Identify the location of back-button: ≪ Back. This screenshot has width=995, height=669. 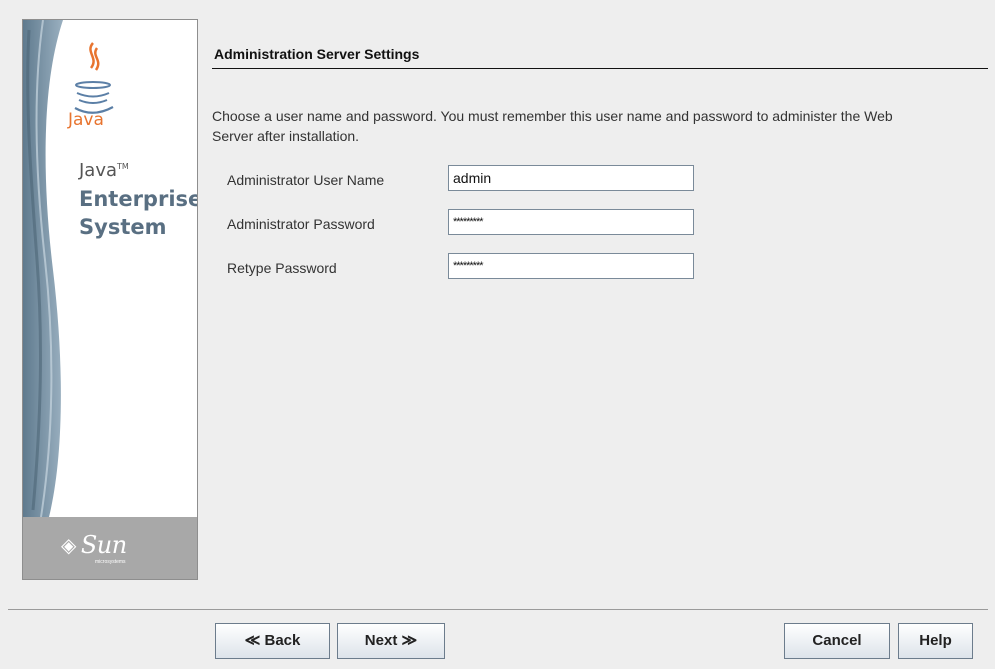
(272, 641).